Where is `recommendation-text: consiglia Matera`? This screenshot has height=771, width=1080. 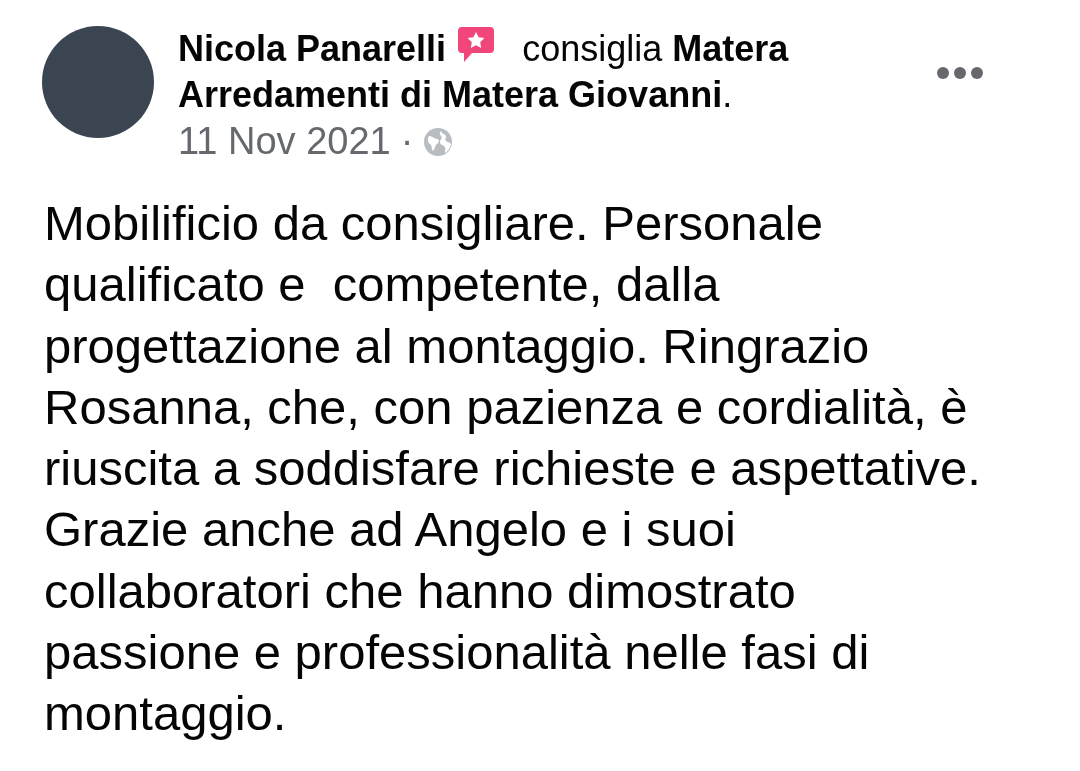 recommendation-text: consiglia Matera is located at coordinates (655, 49).